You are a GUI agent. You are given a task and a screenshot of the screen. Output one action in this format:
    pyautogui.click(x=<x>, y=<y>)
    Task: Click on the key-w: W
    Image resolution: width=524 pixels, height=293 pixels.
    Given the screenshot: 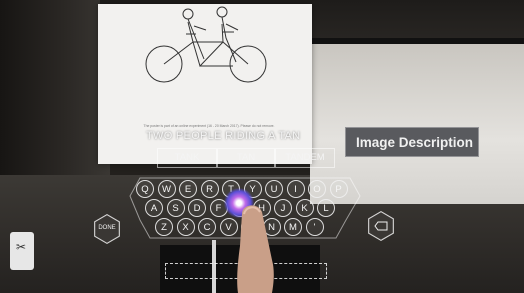 What is the action you would take?
    pyautogui.click(x=166, y=189)
    